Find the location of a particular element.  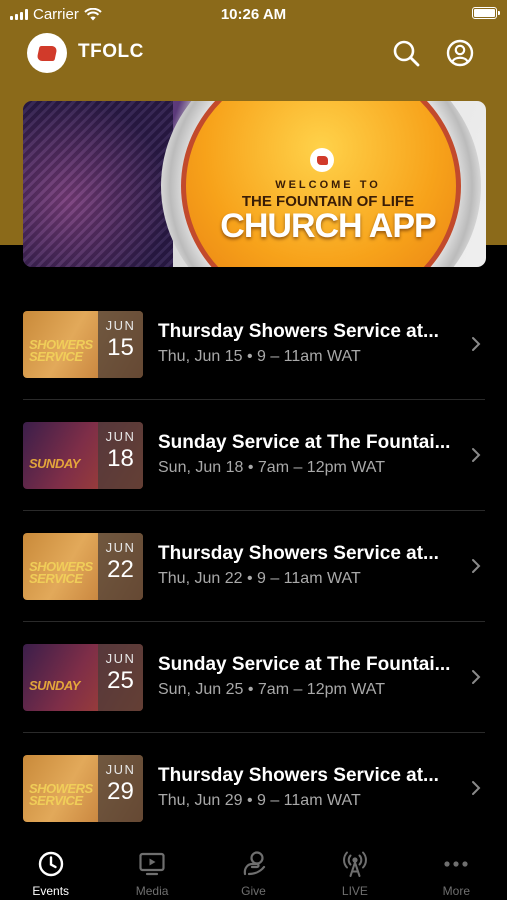

tab-label: LIVE is located at coordinates (354, 891).